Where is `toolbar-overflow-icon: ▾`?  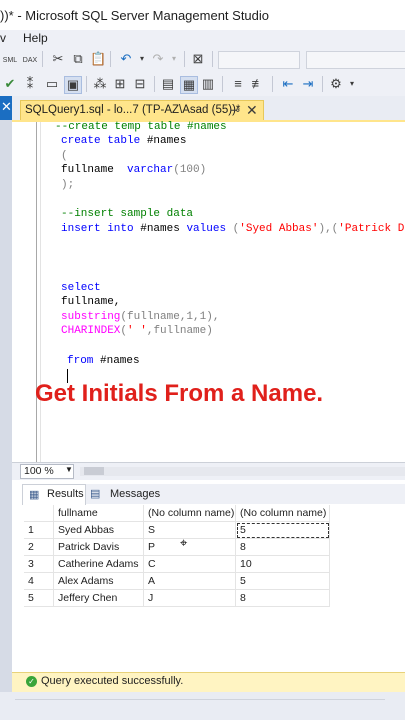
toolbar-overflow-icon: ▾ is located at coordinates (352, 84).